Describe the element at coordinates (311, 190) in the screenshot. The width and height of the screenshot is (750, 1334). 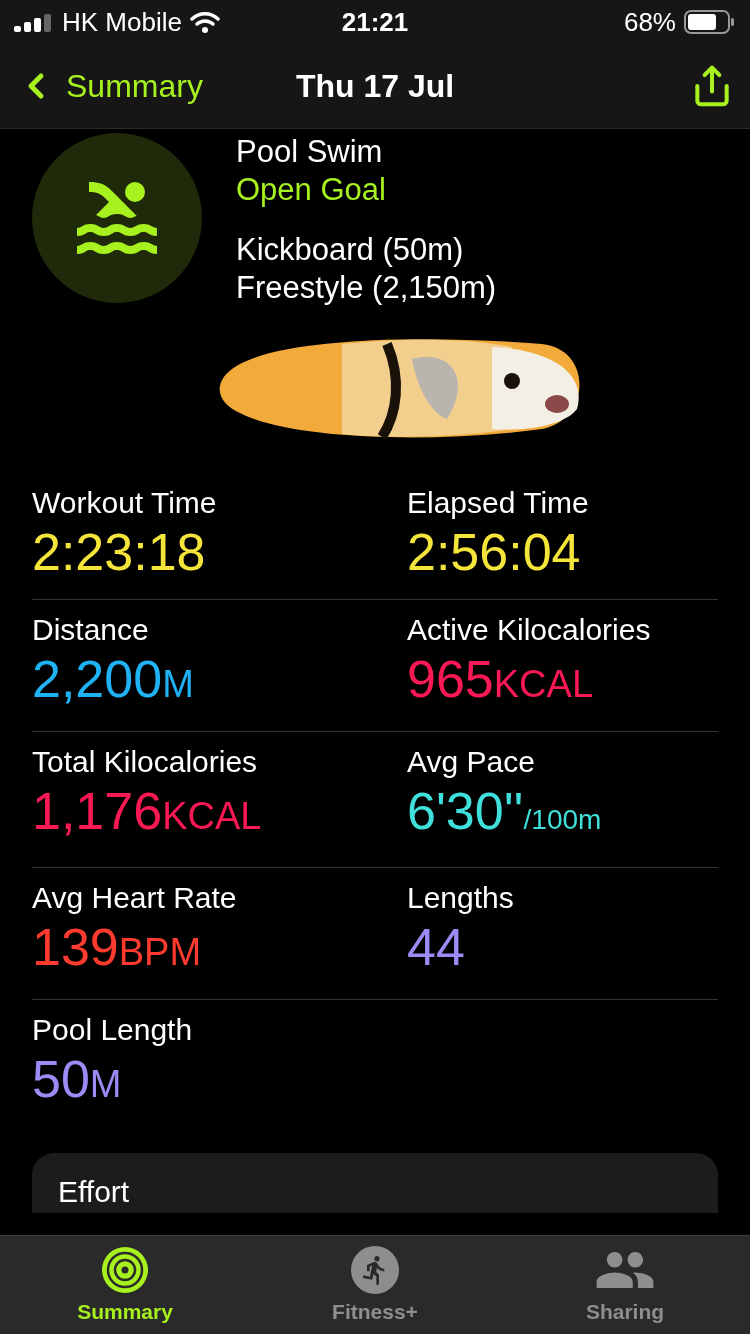
I see `goal-text: Open Goal` at that location.